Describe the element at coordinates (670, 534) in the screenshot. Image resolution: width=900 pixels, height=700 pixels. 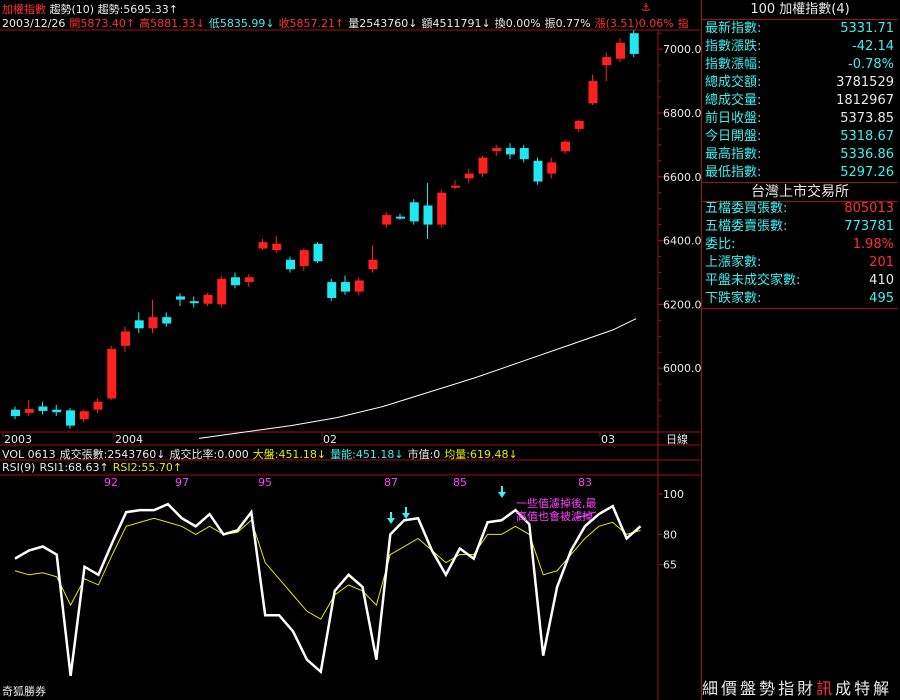
I see `rsi-tick-label: 80` at that location.